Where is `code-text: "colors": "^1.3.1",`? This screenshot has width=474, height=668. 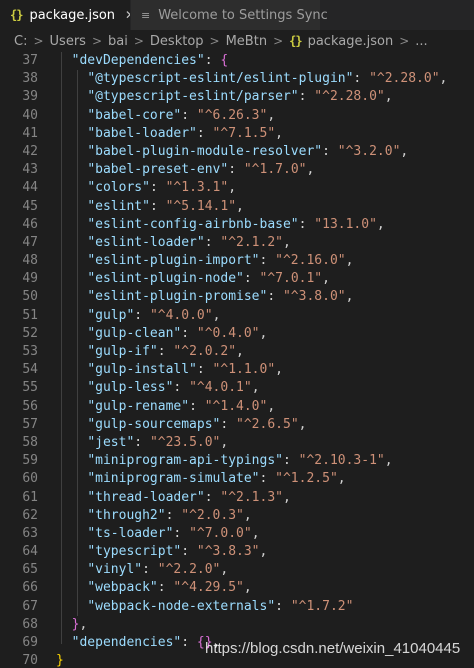
code-text: "colors": "^1.3.1", is located at coordinates (146, 188).